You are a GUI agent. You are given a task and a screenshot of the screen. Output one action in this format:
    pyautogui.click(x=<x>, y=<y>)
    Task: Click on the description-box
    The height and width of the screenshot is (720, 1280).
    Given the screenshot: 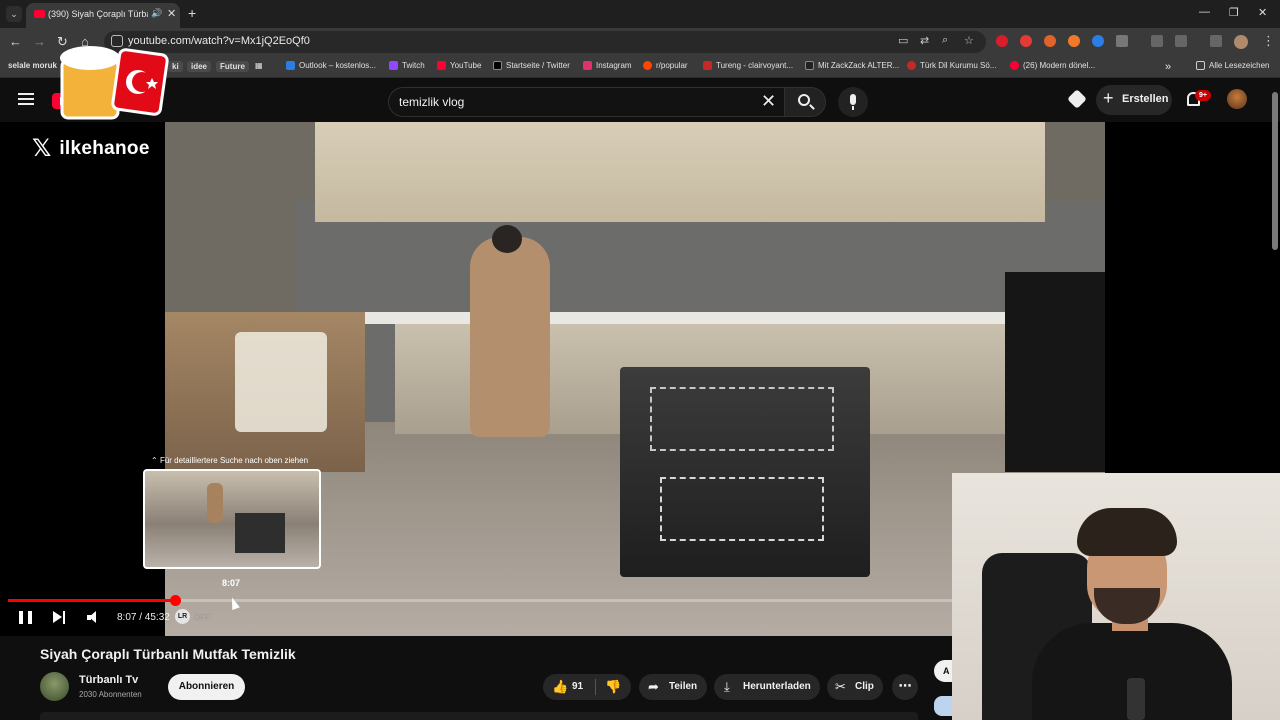 What is the action you would take?
    pyautogui.click(x=479, y=716)
    